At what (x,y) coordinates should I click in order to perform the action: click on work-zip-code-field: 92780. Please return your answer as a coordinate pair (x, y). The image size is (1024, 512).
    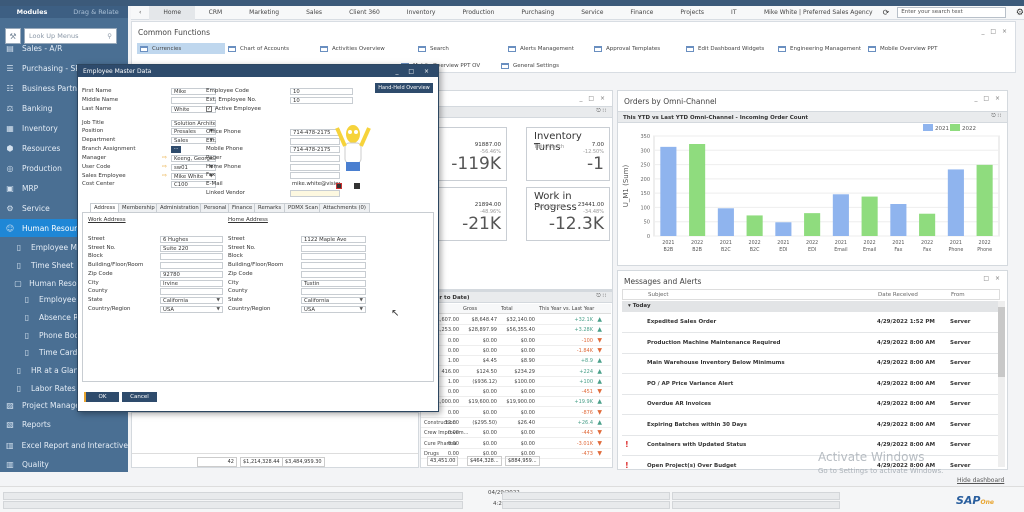
    Looking at the image, I should click on (191, 274).